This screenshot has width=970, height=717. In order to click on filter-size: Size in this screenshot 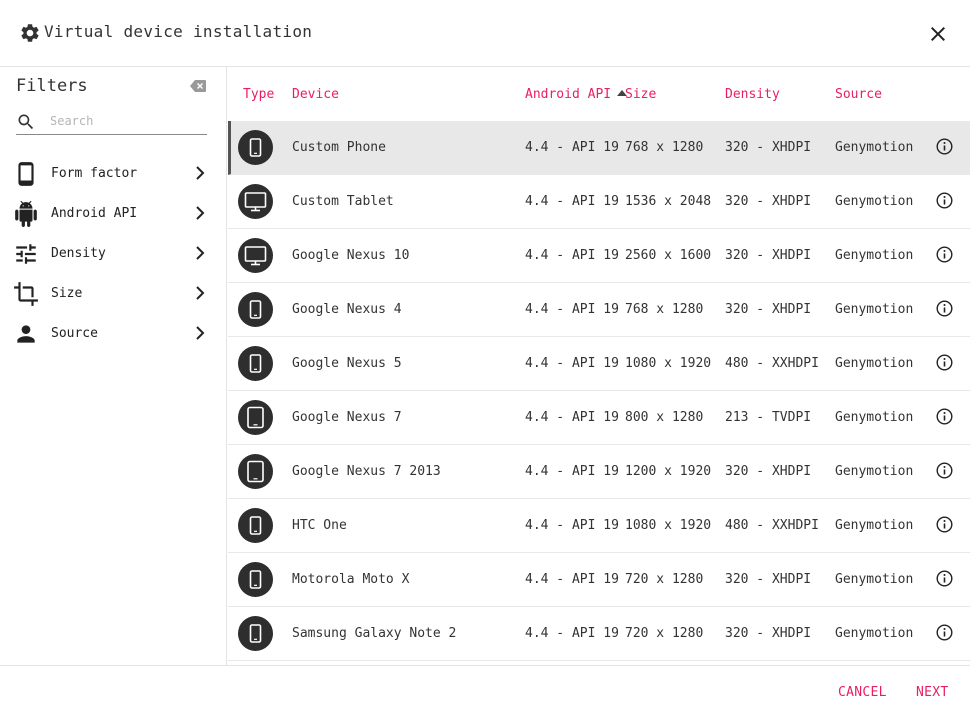, I will do `click(113, 293)`.